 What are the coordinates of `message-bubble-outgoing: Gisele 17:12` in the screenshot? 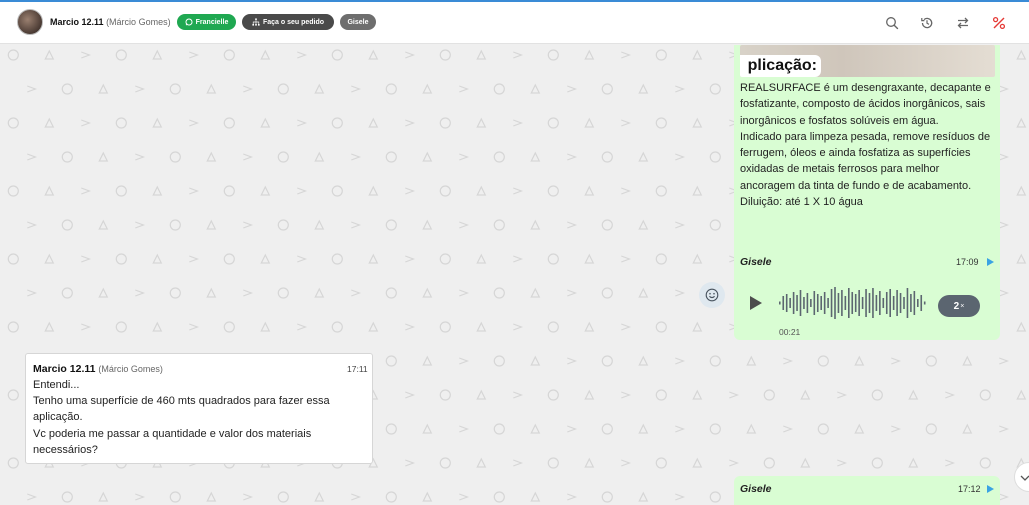 It's located at (867, 490).